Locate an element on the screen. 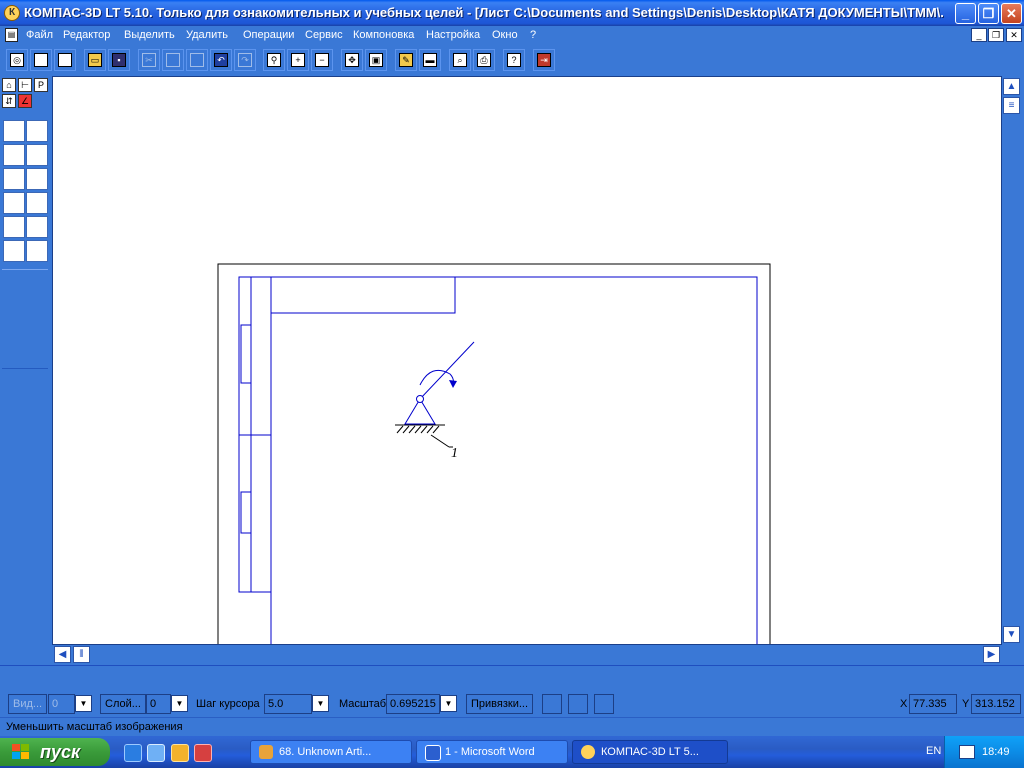 This screenshot has width=1024, height=768. maximize-button: ❐ is located at coordinates (988, 13).